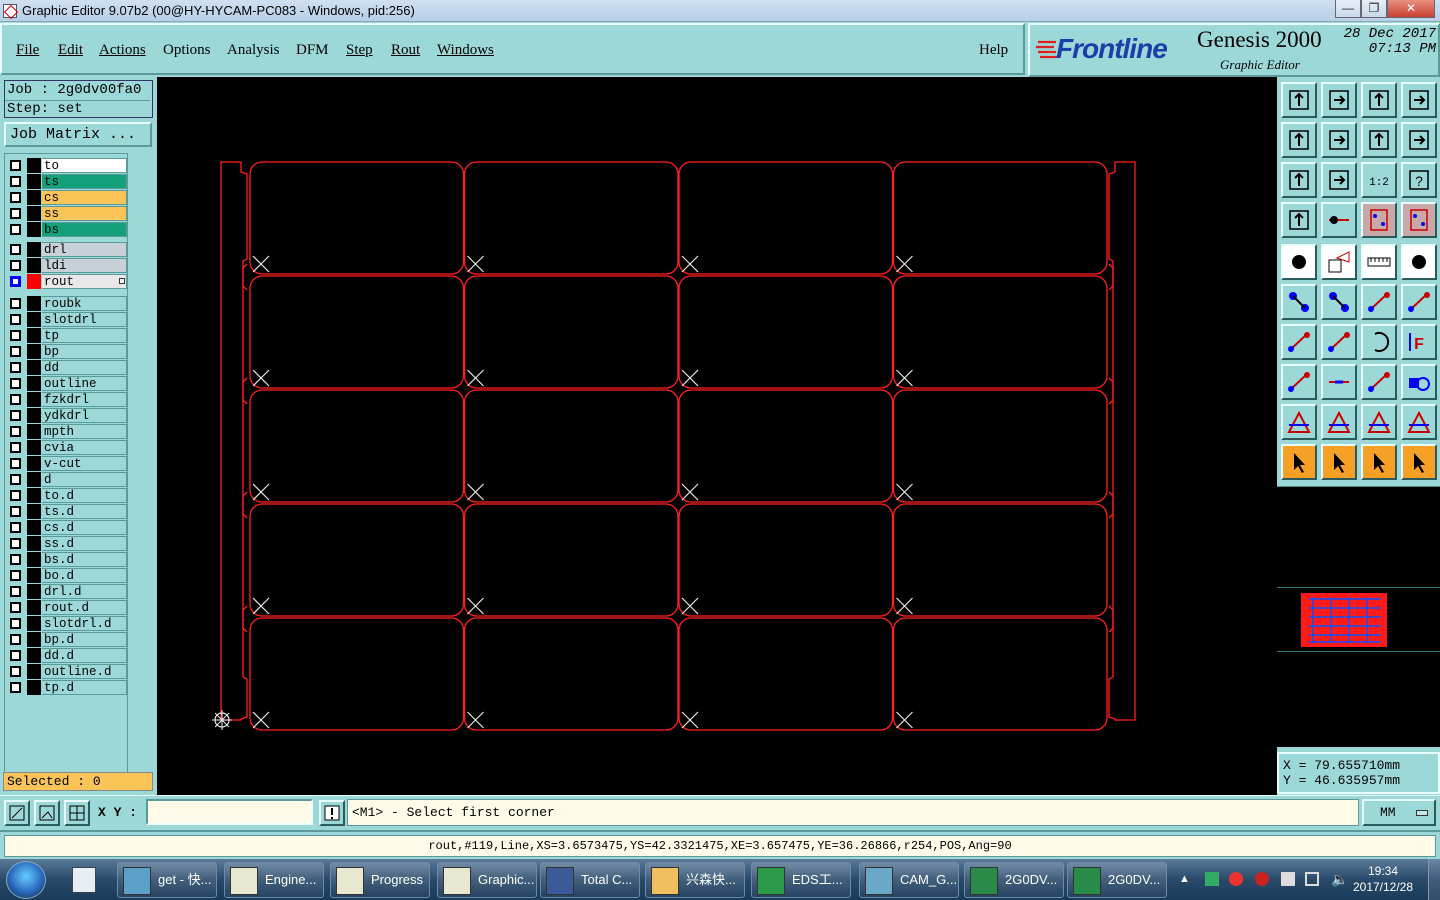 Image resolution: width=1440 pixels, height=900 pixels. I want to click on undo-button, so click(1379, 140).